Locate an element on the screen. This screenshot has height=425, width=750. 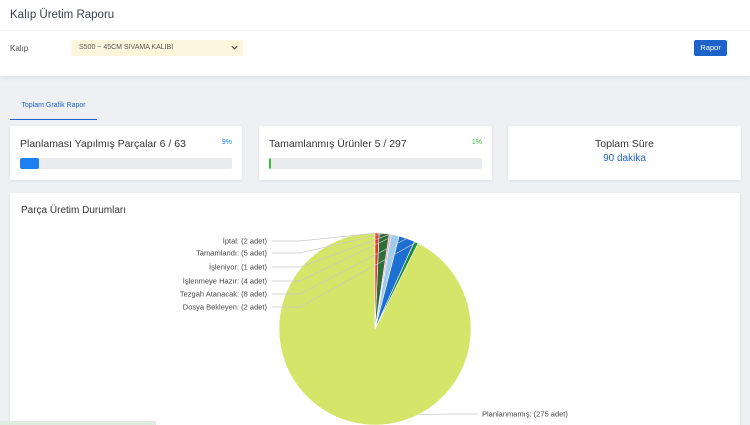
report-button: Rapor is located at coordinates (710, 48).